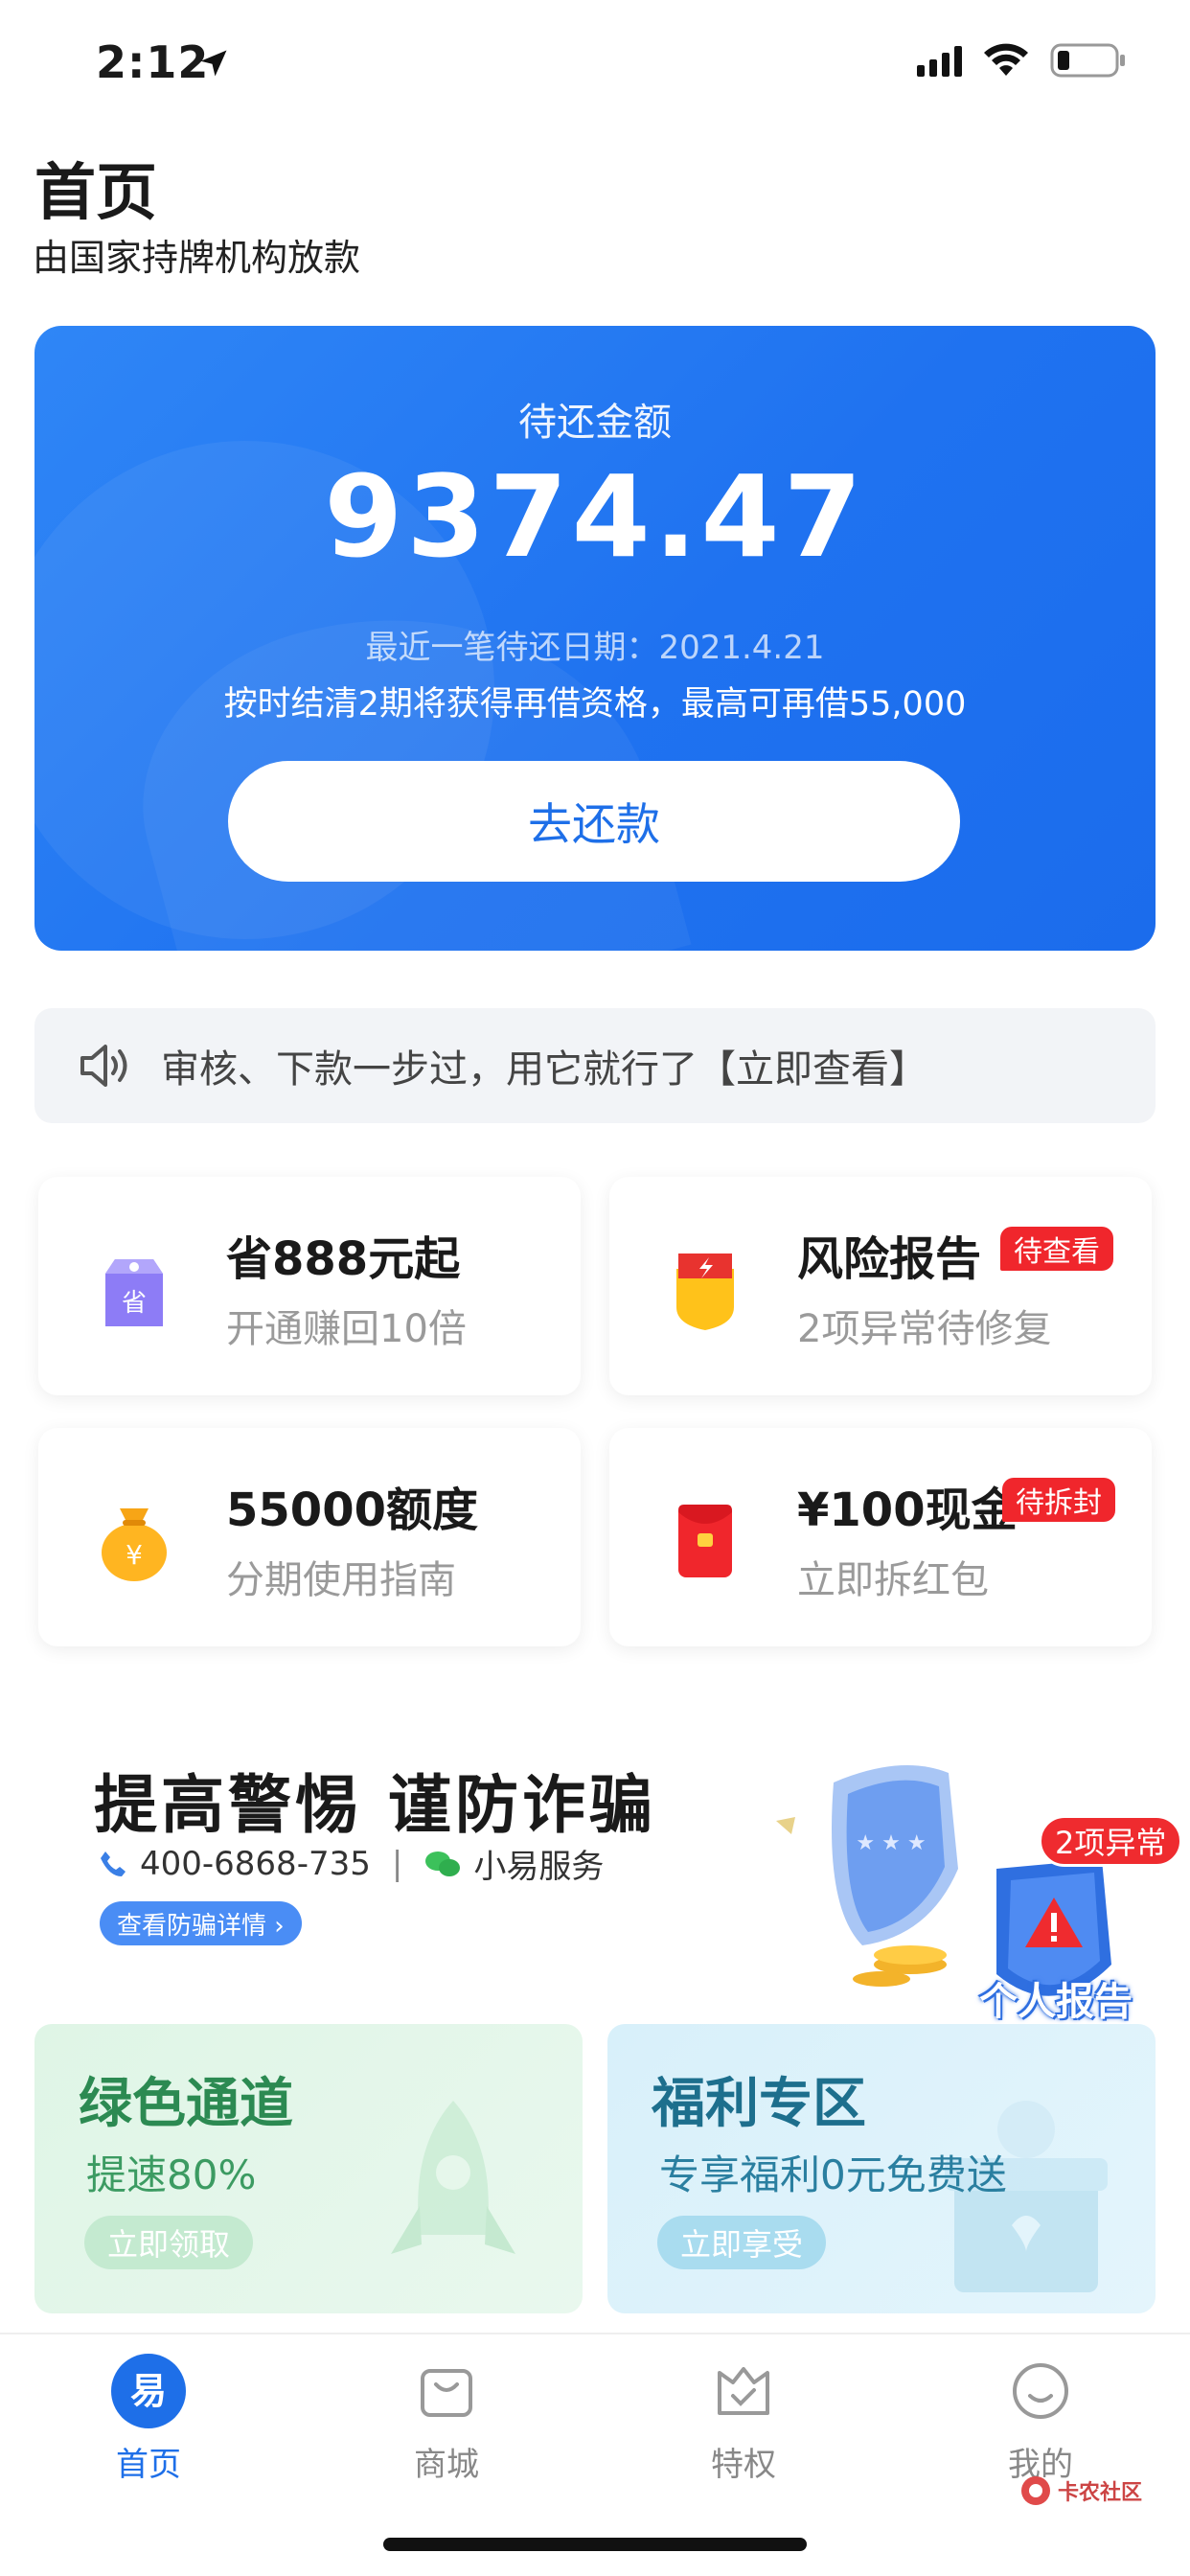 The height and width of the screenshot is (2576, 1190). Describe the element at coordinates (594, 821) in the screenshot. I see `repay-button: 去还款` at that location.